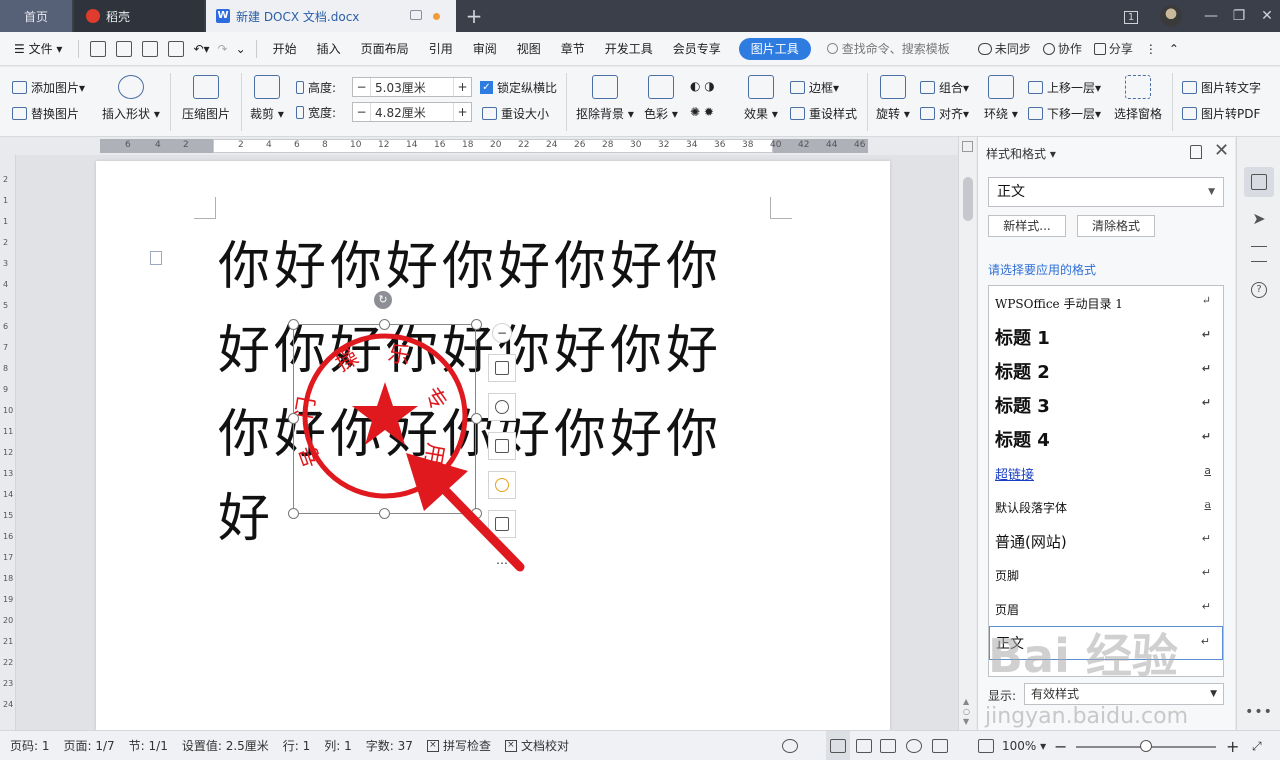  What do you see at coordinates (206, 96) in the screenshot?
I see `compress-picture-button: 压缩图片` at bounding box center [206, 96].